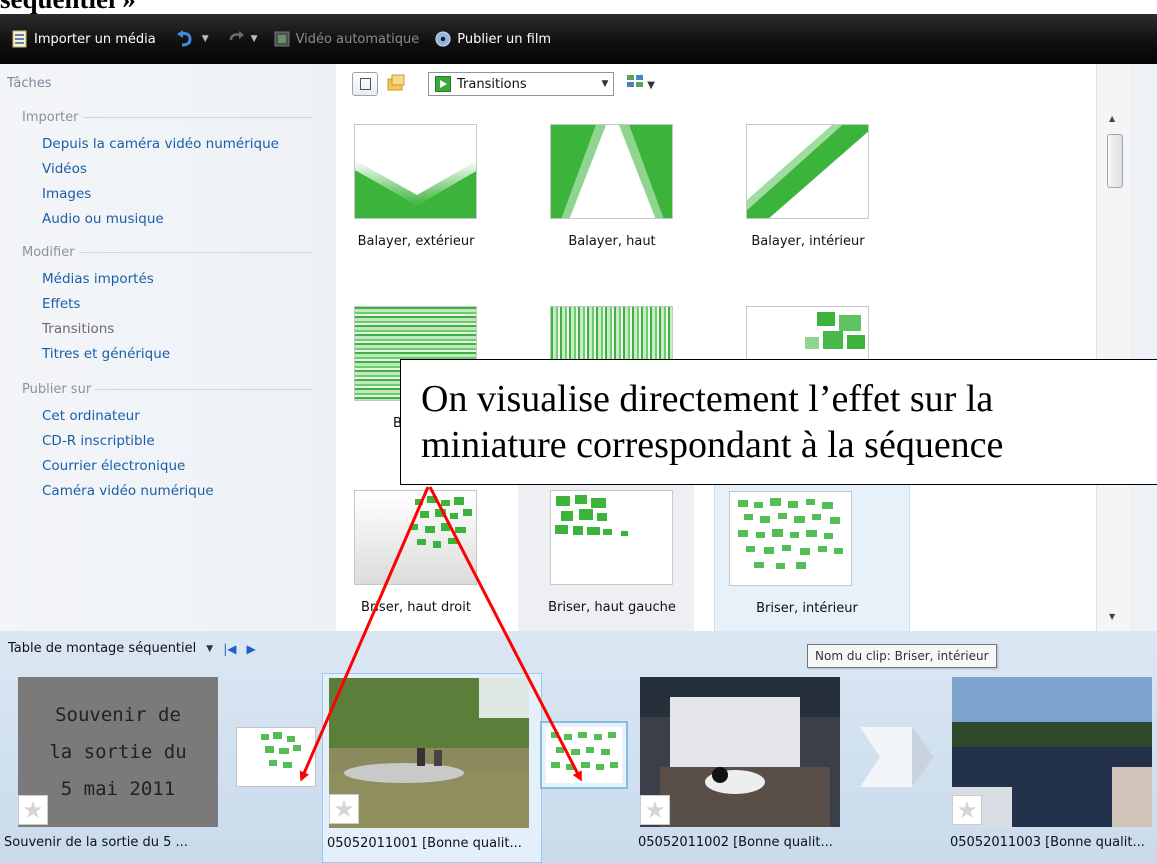  Describe the element at coordinates (78, 329) in the screenshot. I see `task-link-transitions: Transitions` at that location.